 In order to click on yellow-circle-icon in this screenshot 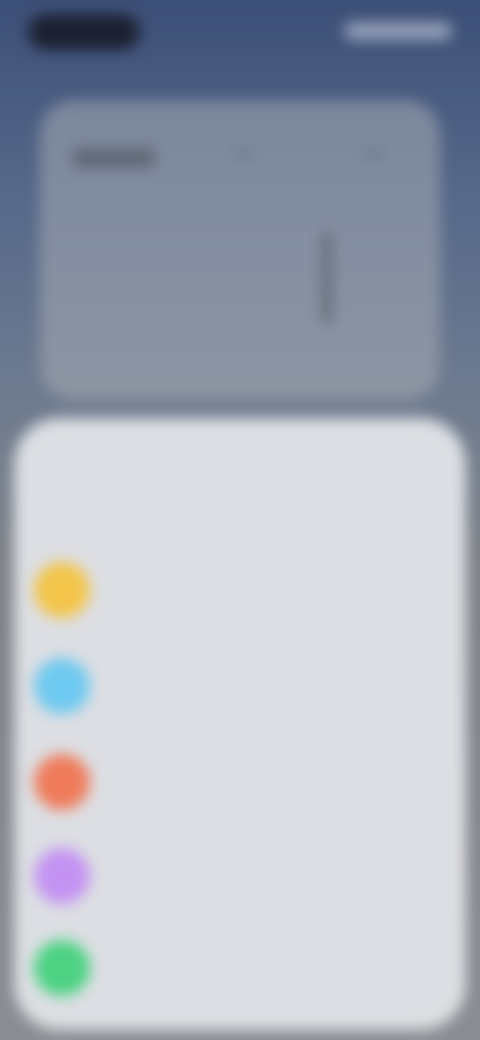, I will do `click(62, 590)`.